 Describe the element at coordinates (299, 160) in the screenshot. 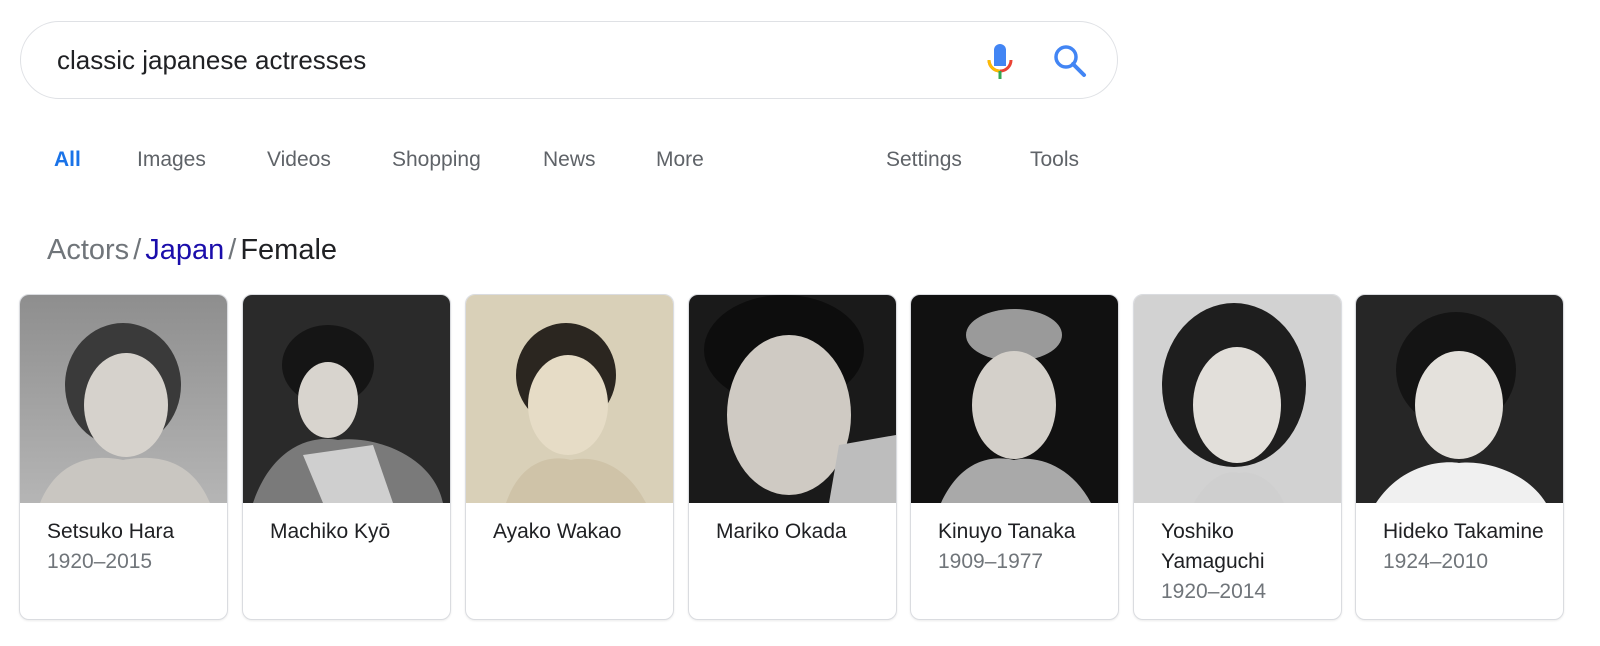

I see `tab-videos: Videos` at that location.